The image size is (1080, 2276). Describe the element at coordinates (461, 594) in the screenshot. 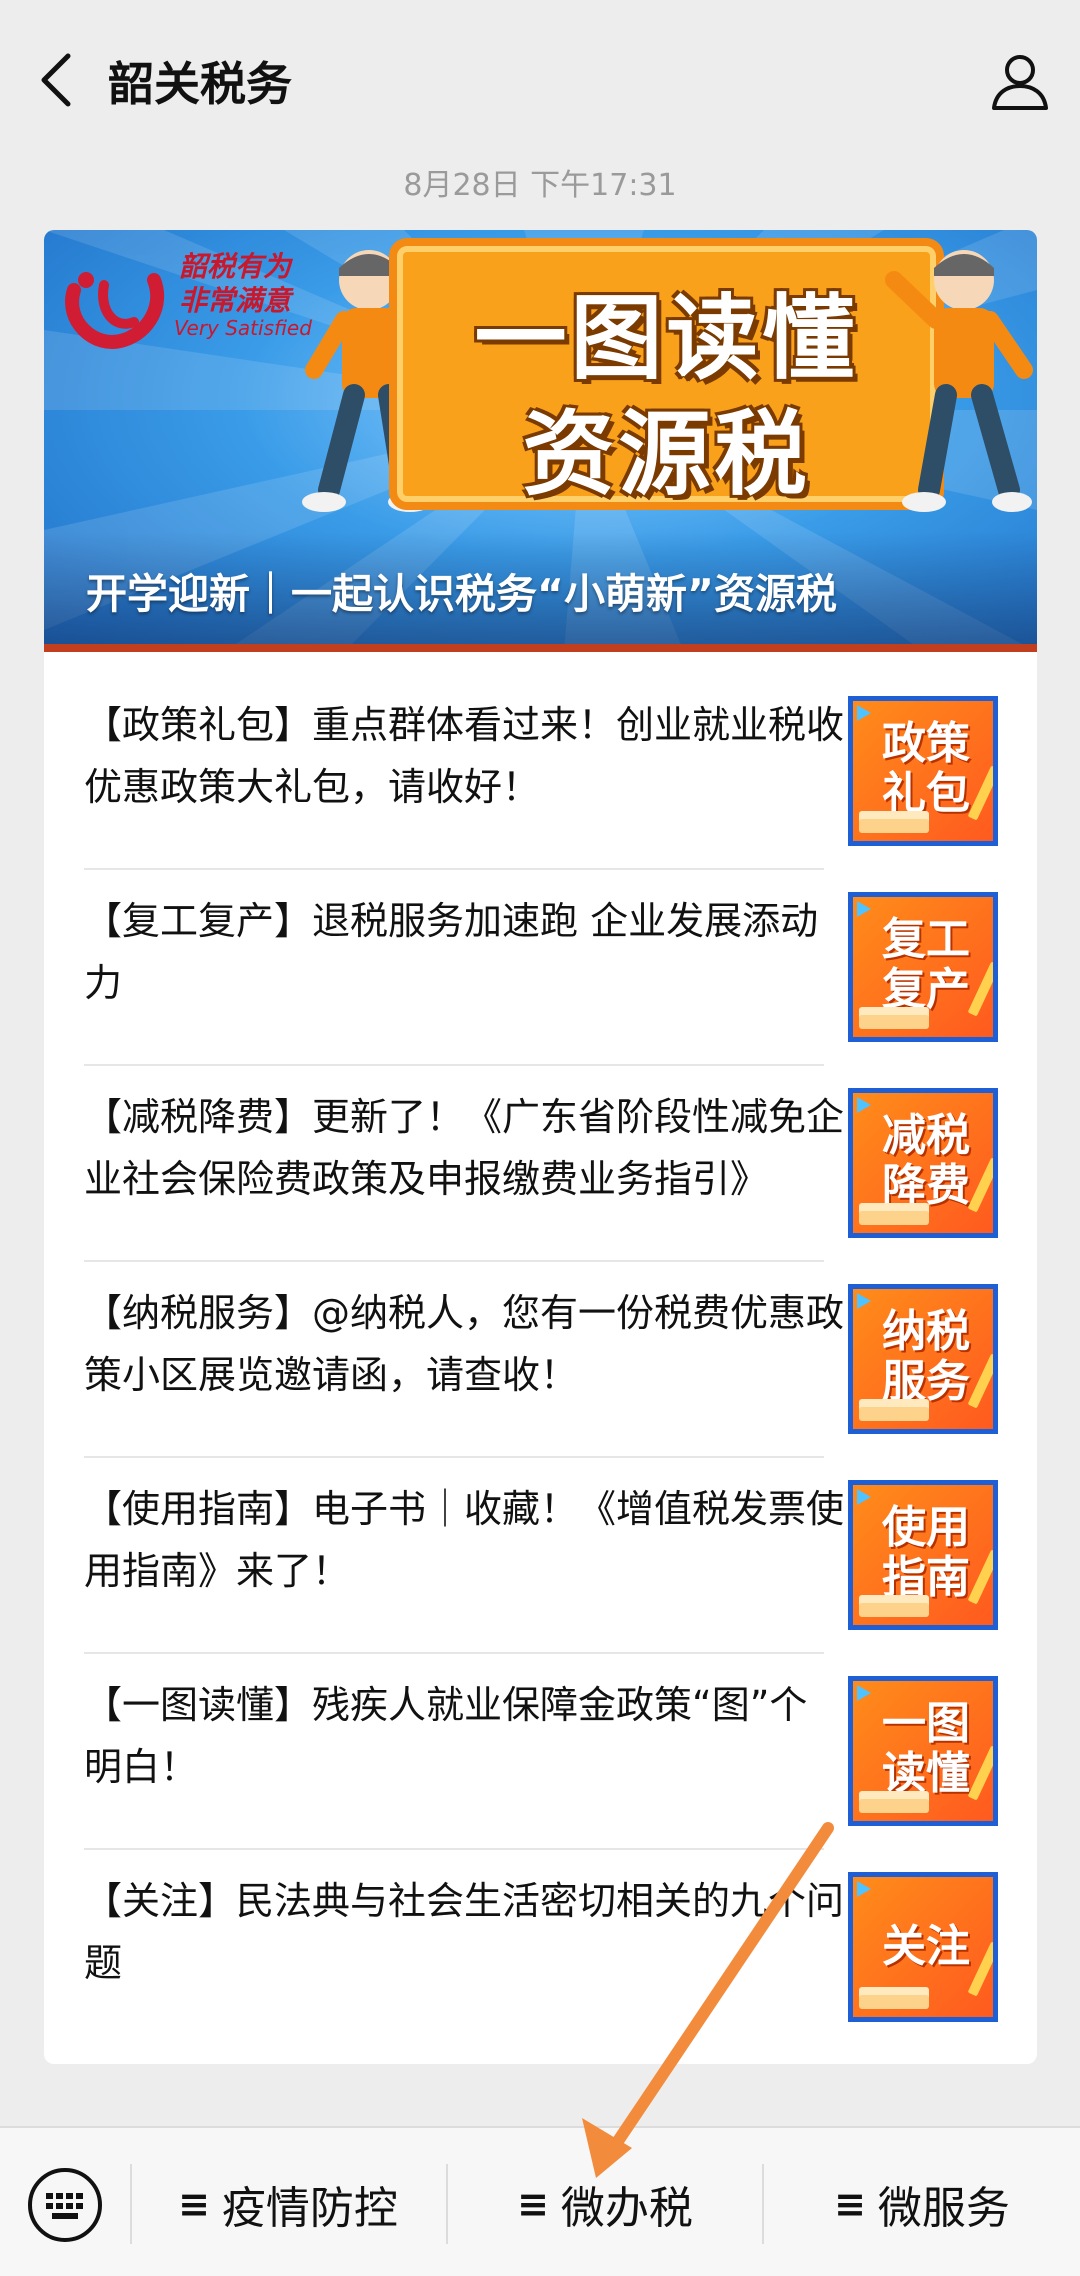

I see `banner-caption: 开学迎新｜一起认识税务“小萌新”资源税` at that location.